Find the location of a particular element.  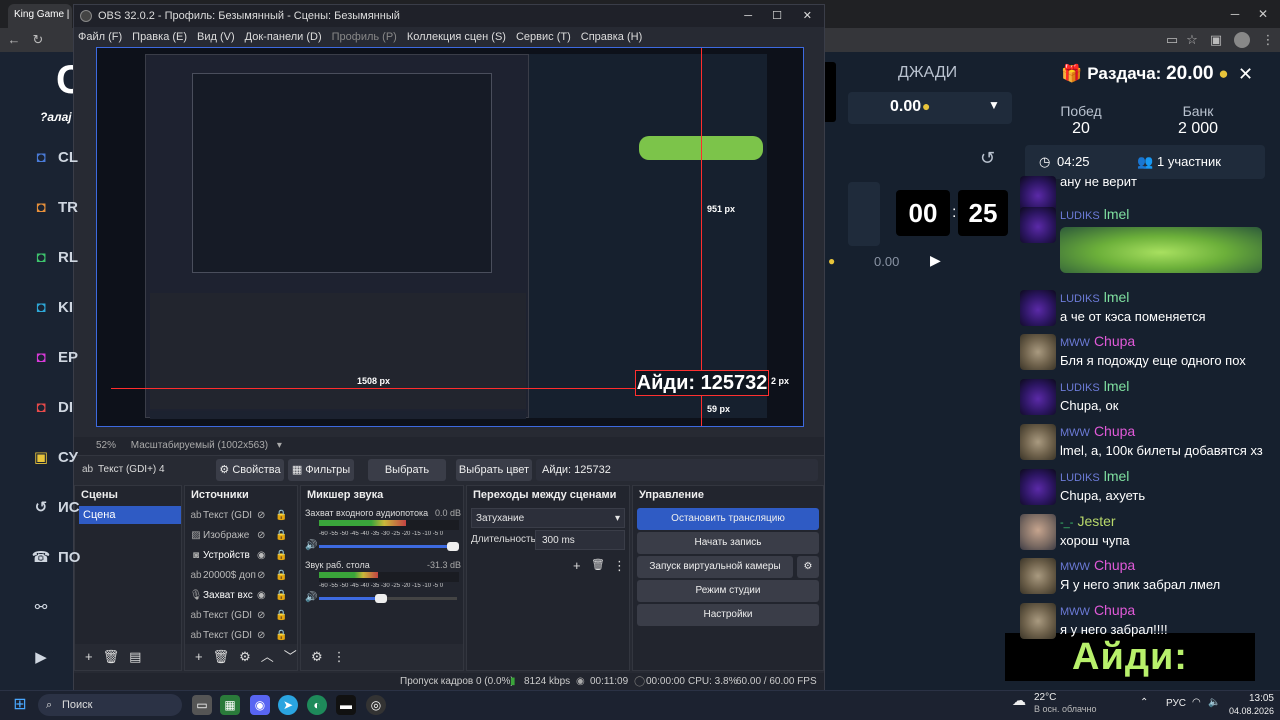

properties-button: ⚙ Свойства is located at coordinates (250, 470).